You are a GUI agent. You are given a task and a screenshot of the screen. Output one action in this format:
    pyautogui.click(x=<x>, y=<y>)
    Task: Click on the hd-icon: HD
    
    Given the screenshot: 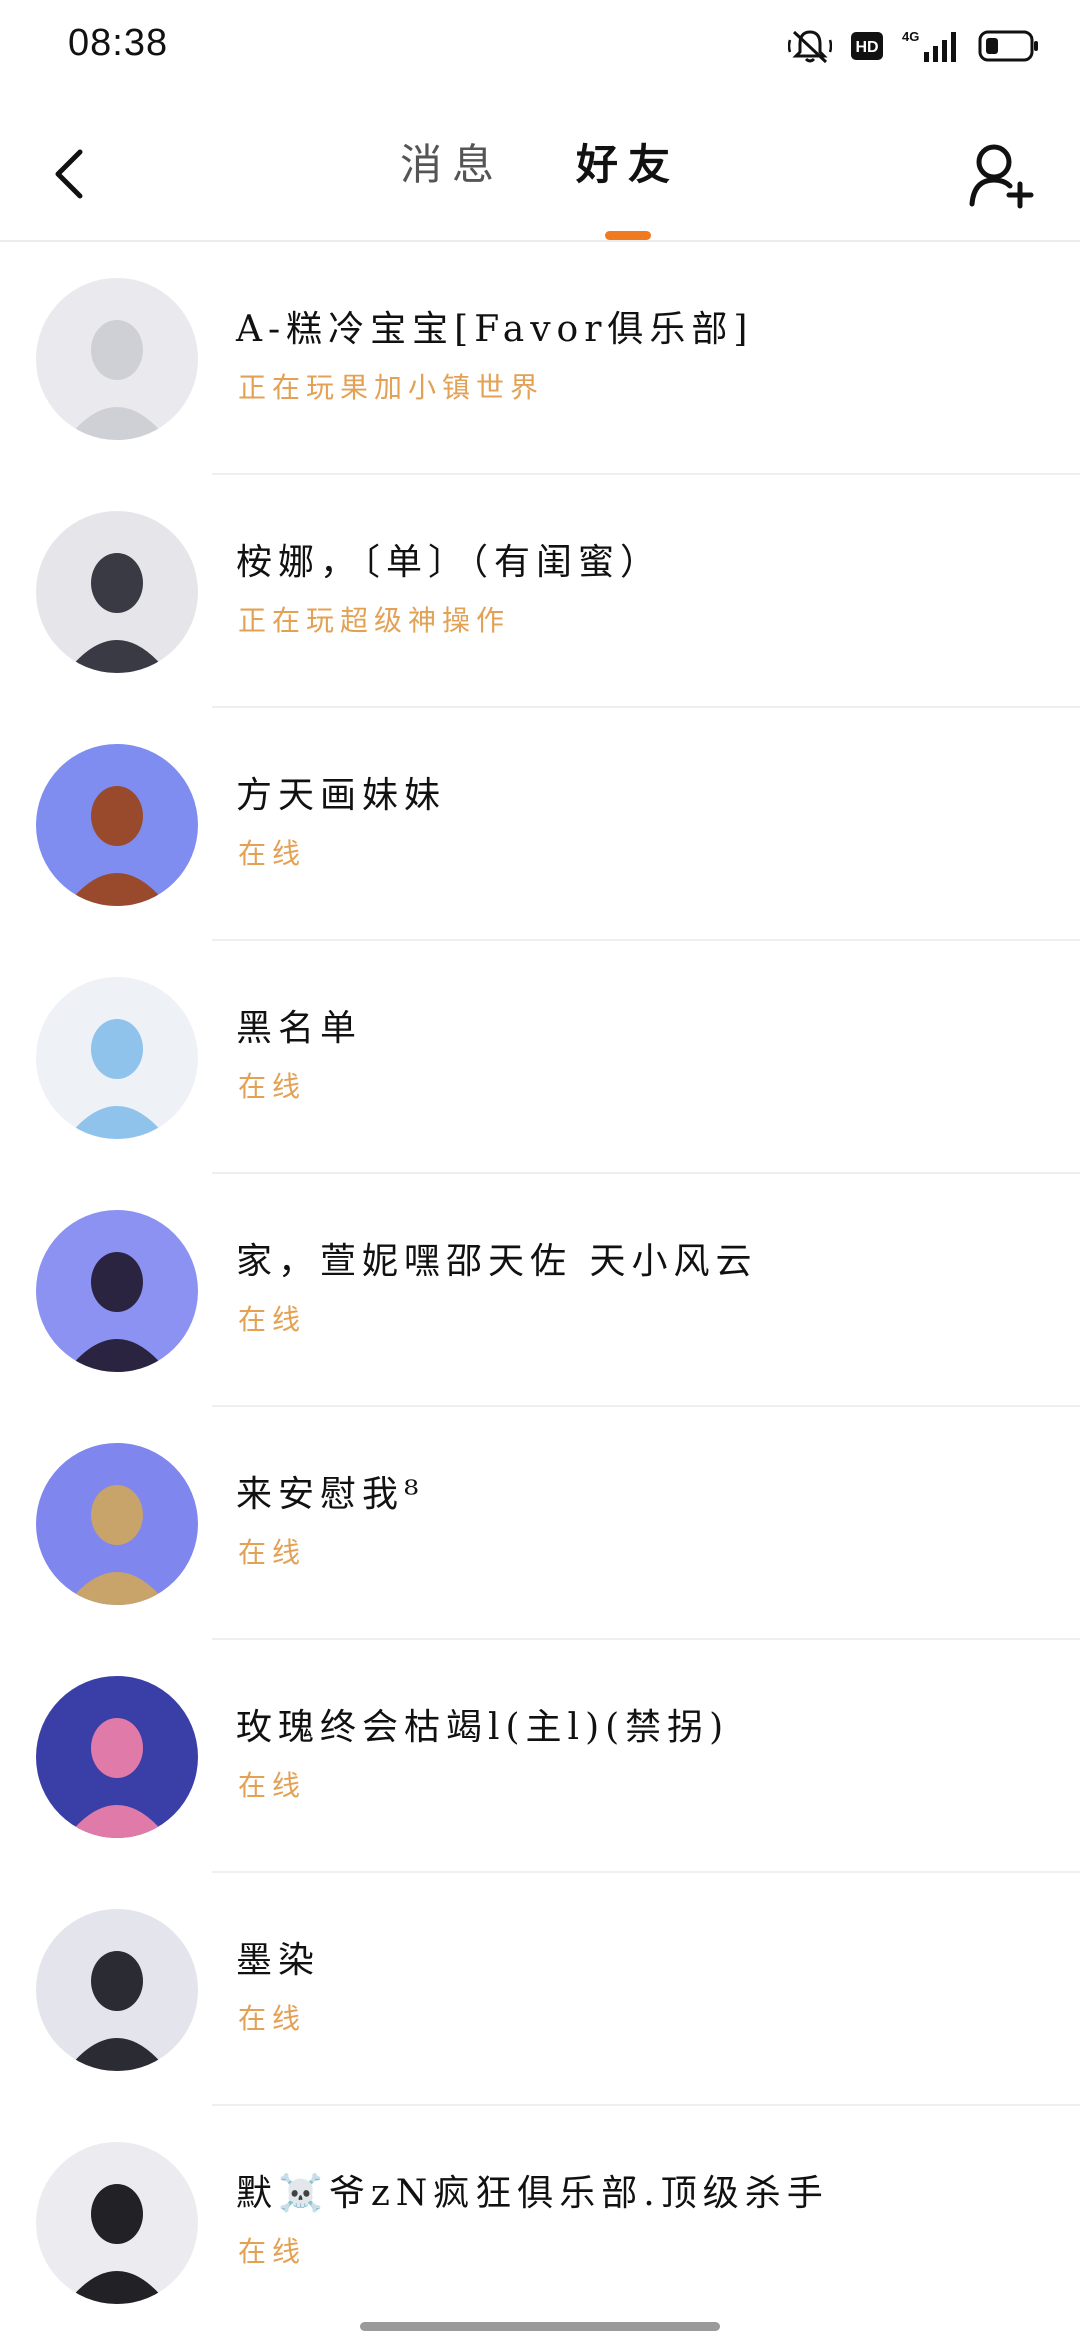 What is the action you would take?
    pyautogui.click(x=867, y=48)
    